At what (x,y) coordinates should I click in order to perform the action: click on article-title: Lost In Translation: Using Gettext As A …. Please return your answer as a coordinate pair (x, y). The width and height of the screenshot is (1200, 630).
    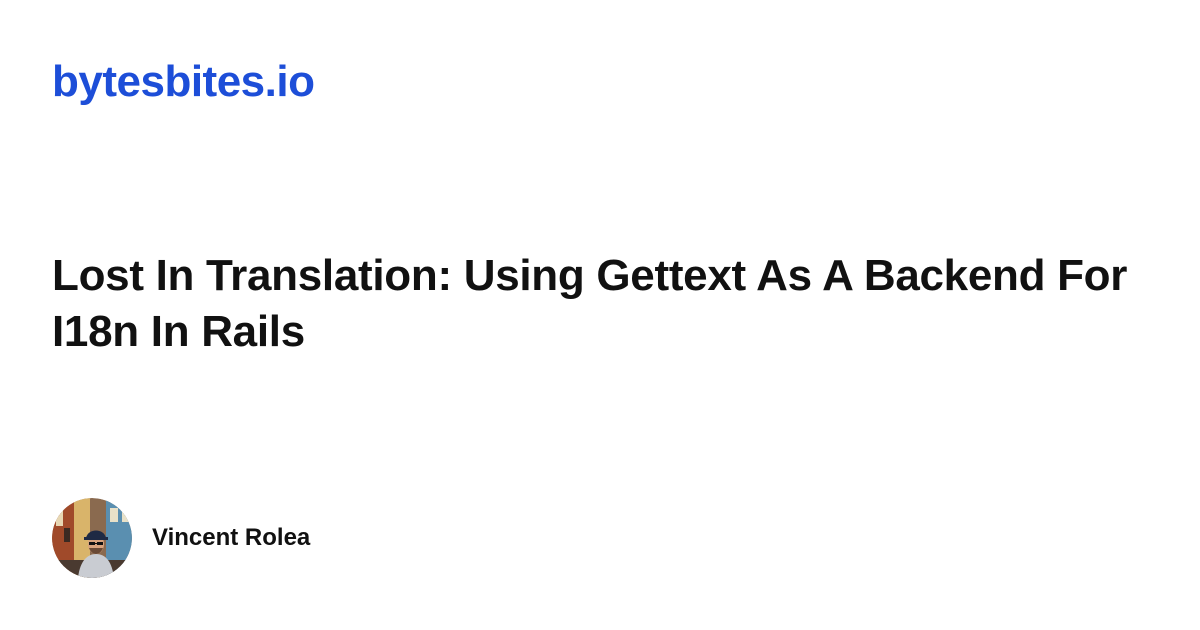
    Looking at the image, I should click on (590, 303).